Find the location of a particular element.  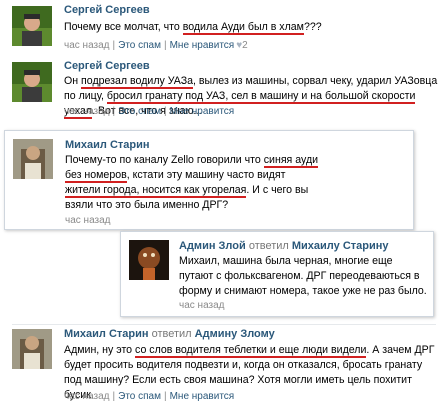

reply-header: Админ Злой ответил Михаилу Старину is located at coordinates (284, 246).